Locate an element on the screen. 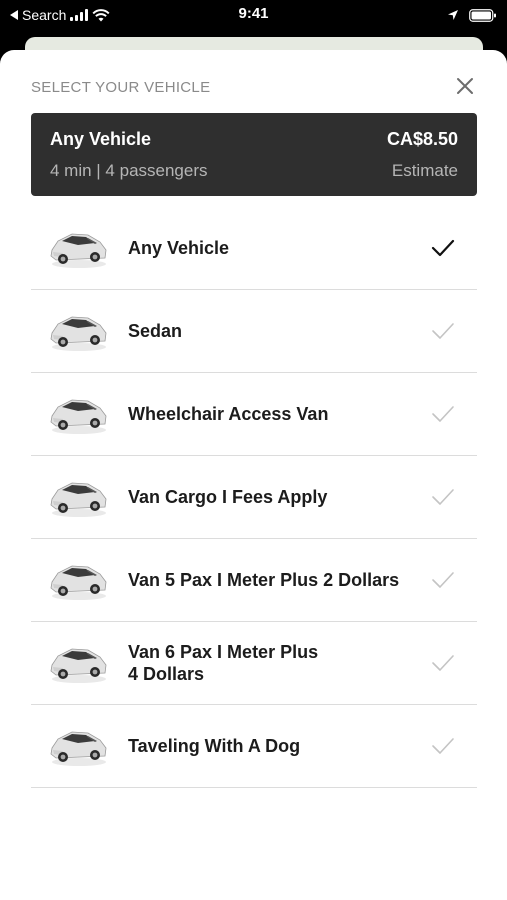  close-icon is located at coordinates (465, 86).